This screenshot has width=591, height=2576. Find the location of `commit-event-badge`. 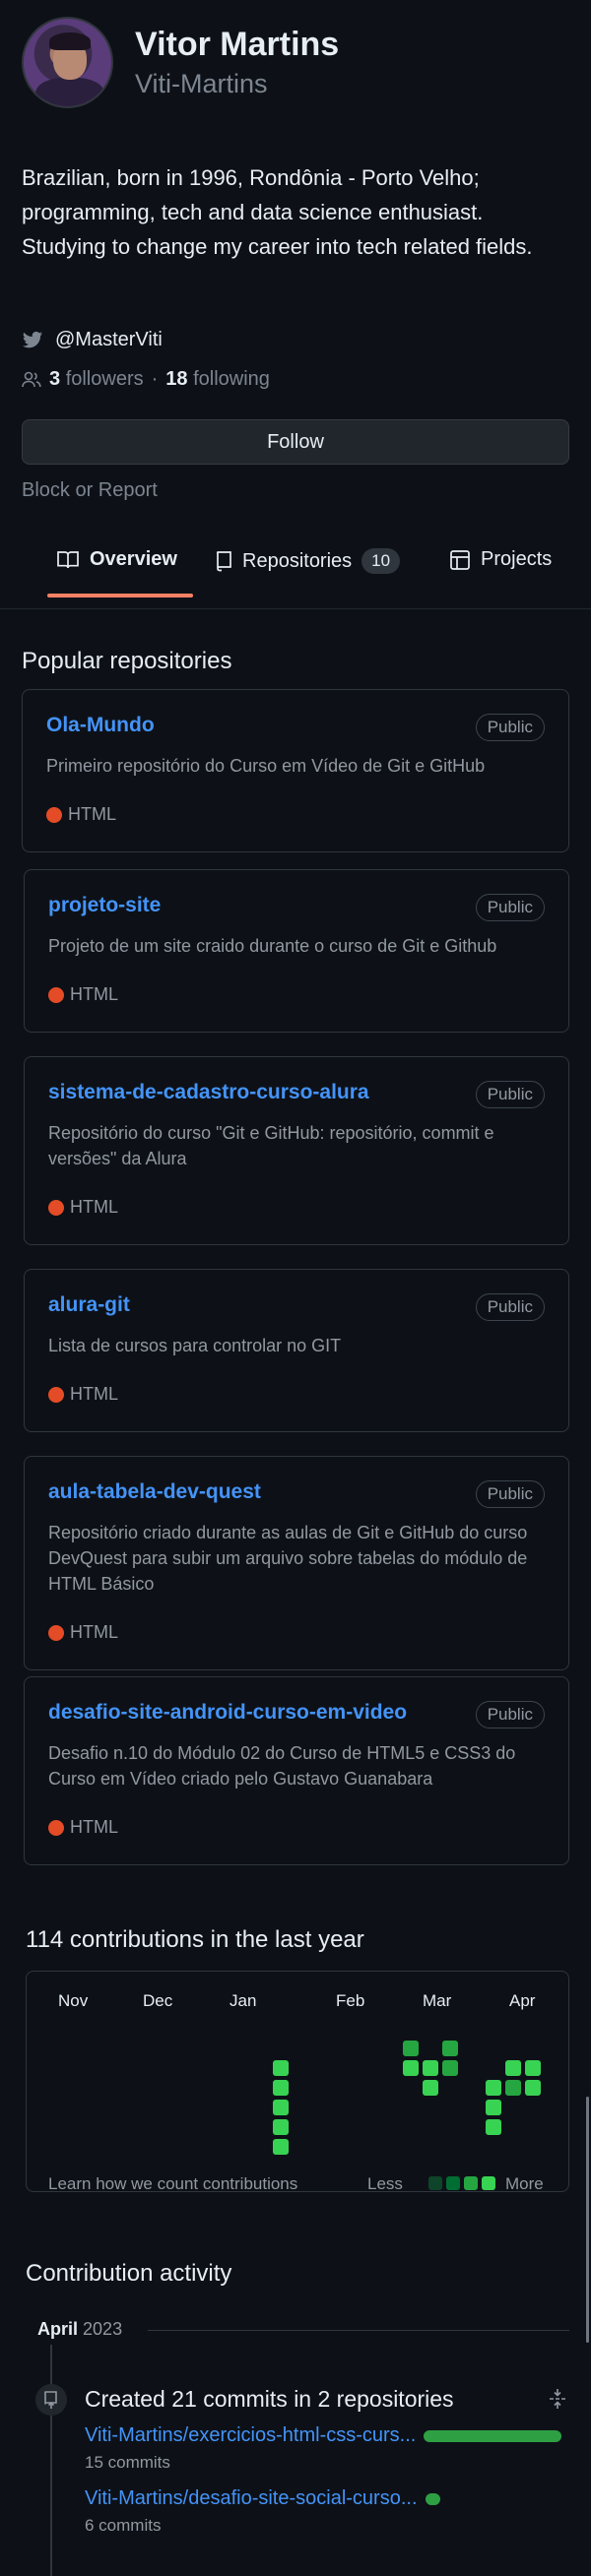

commit-event-badge is located at coordinates (51, 2400).